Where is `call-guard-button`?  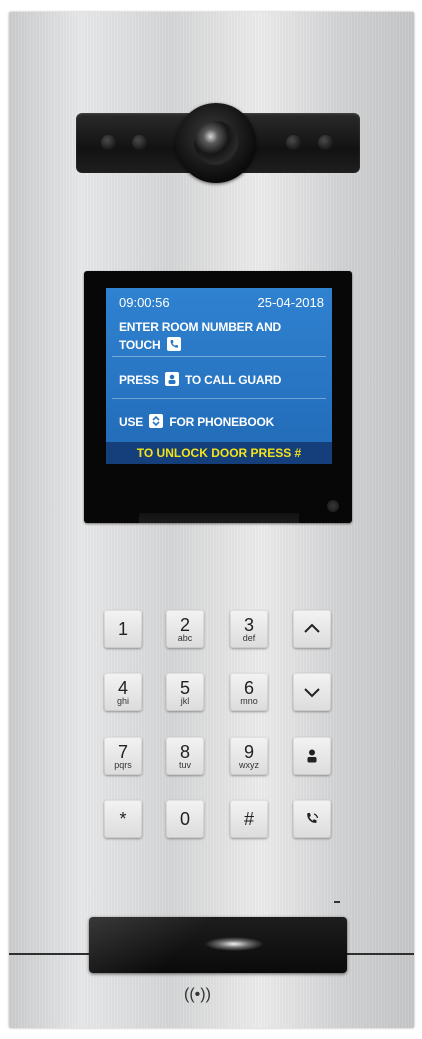
call-guard-button is located at coordinates (312, 756).